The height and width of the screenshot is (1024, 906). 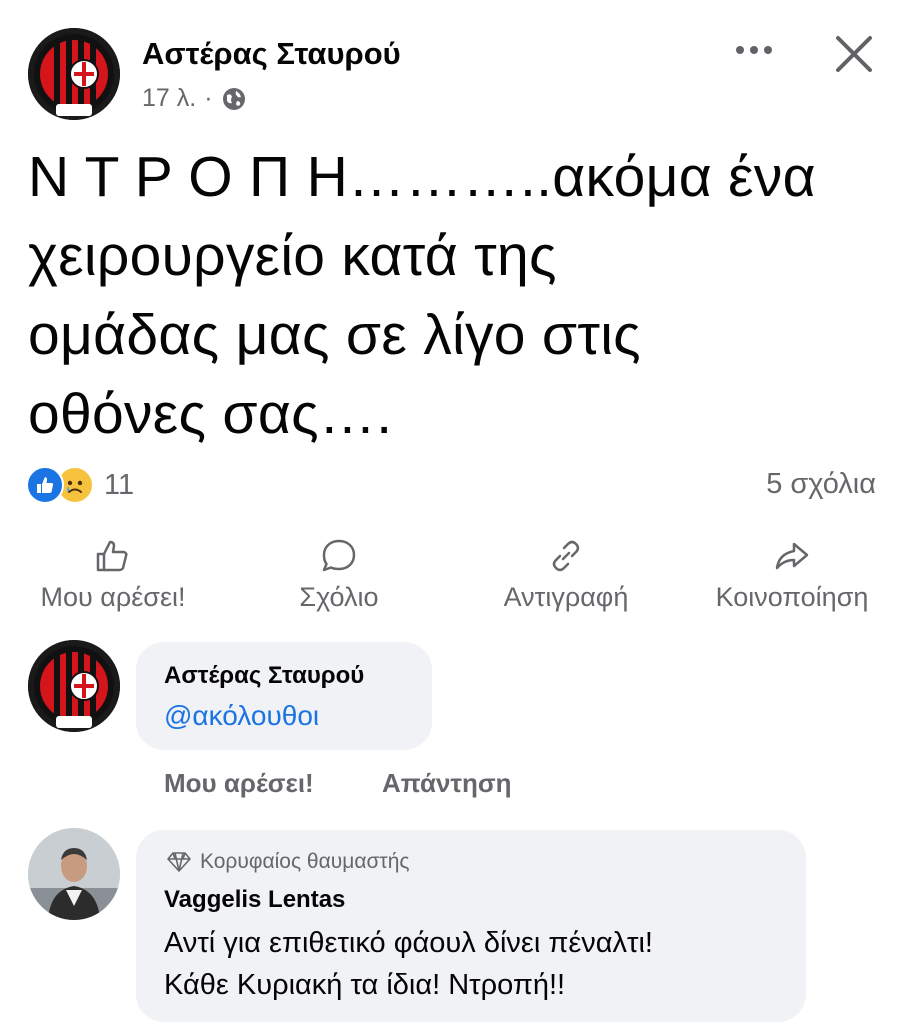 What do you see at coordinates (264, 676) in the screenshot?
I see `comment-author: Αστέρας Σταυρού` at bounding box center [264, 676].